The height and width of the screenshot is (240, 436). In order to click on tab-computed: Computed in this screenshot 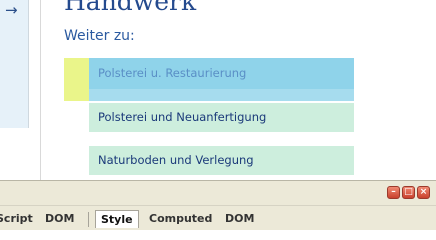, I will do `click(180, 219)`.